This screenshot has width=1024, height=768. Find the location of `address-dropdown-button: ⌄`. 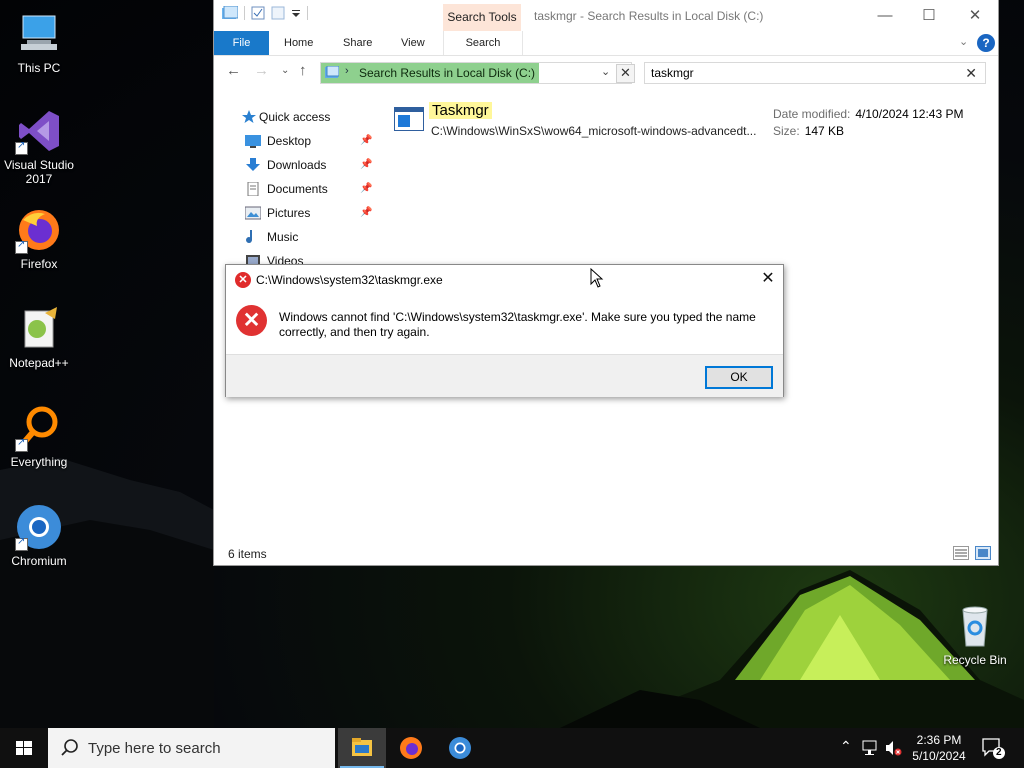

address-dropdown-button: ⌄ is located at coordinates (605, 71).